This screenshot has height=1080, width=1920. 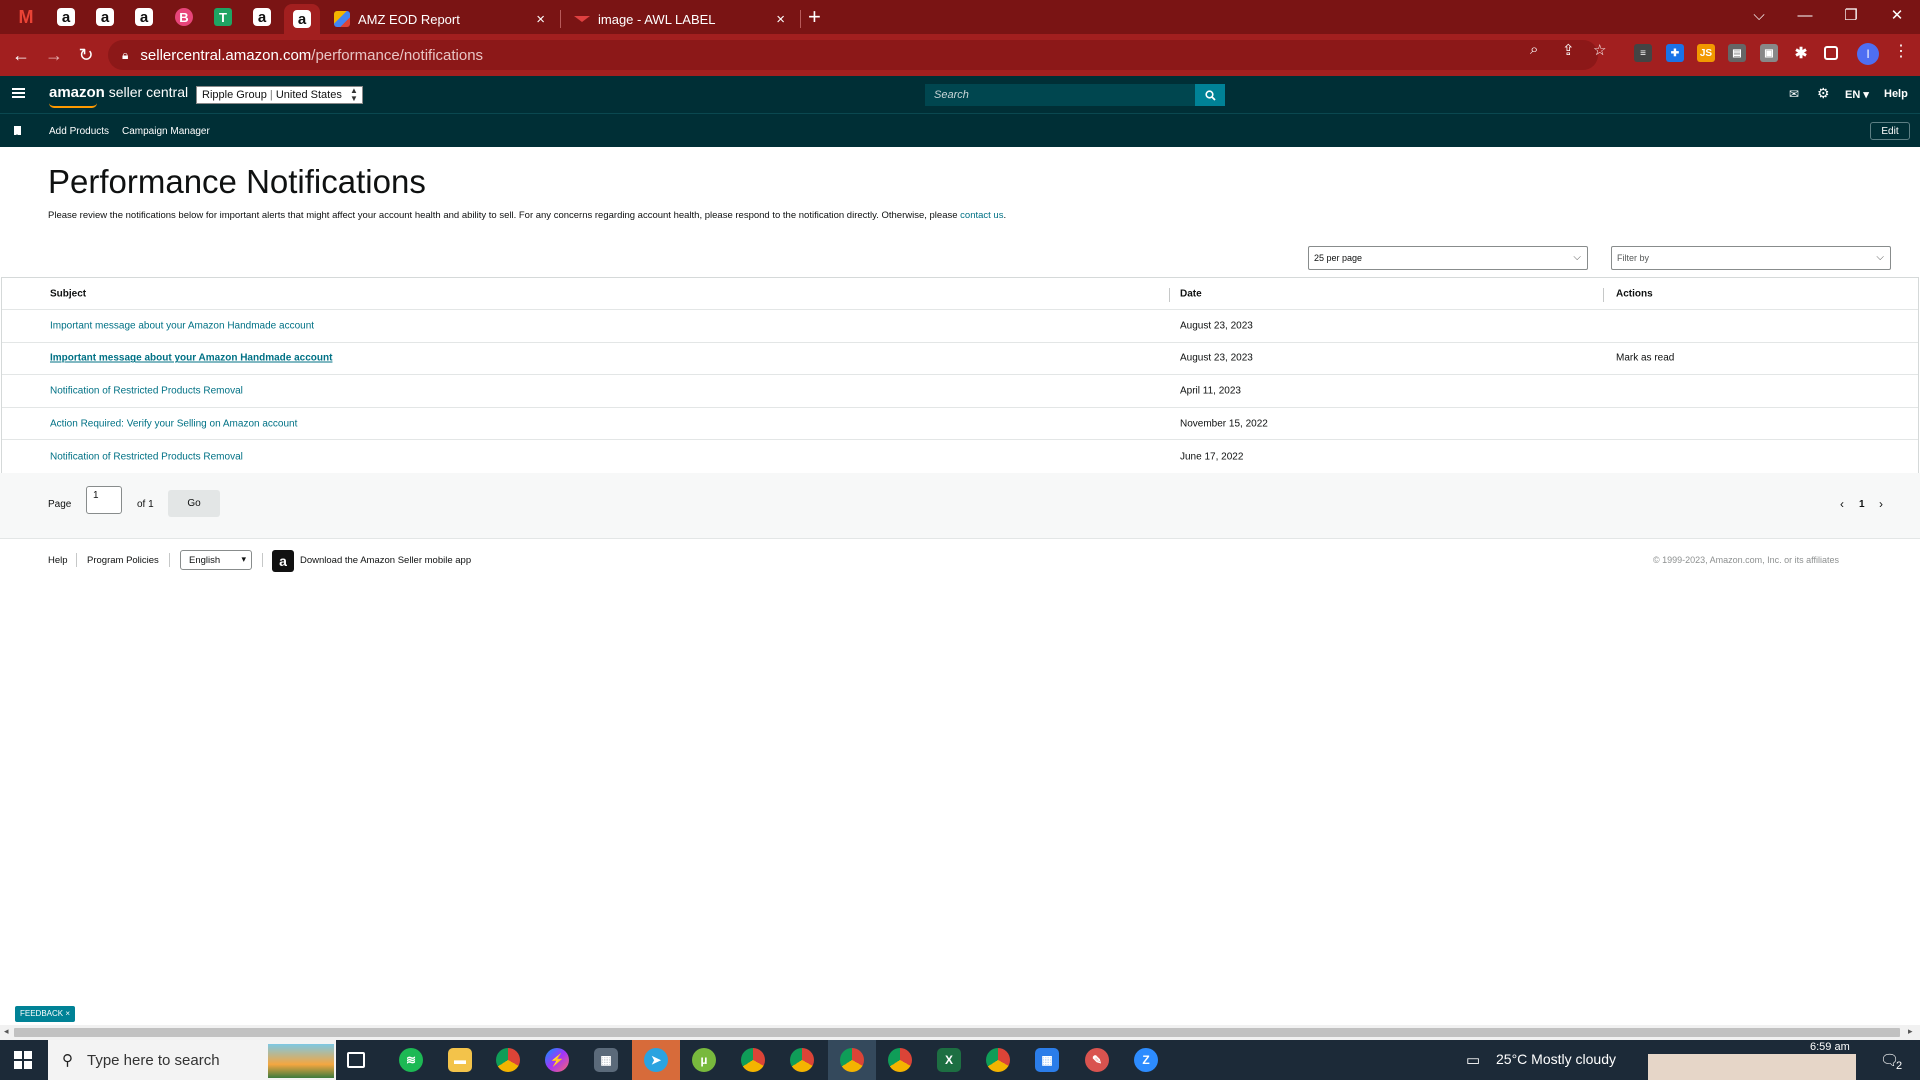 I want to click on previous-page-icon: ‹, so click(x=1842, y=504).